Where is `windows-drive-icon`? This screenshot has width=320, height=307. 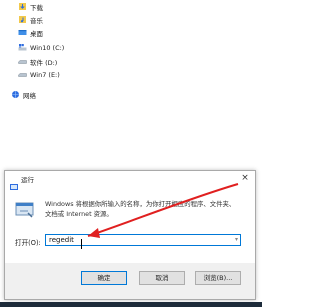
windows-drive-icon is located at coordinates (22, 47).